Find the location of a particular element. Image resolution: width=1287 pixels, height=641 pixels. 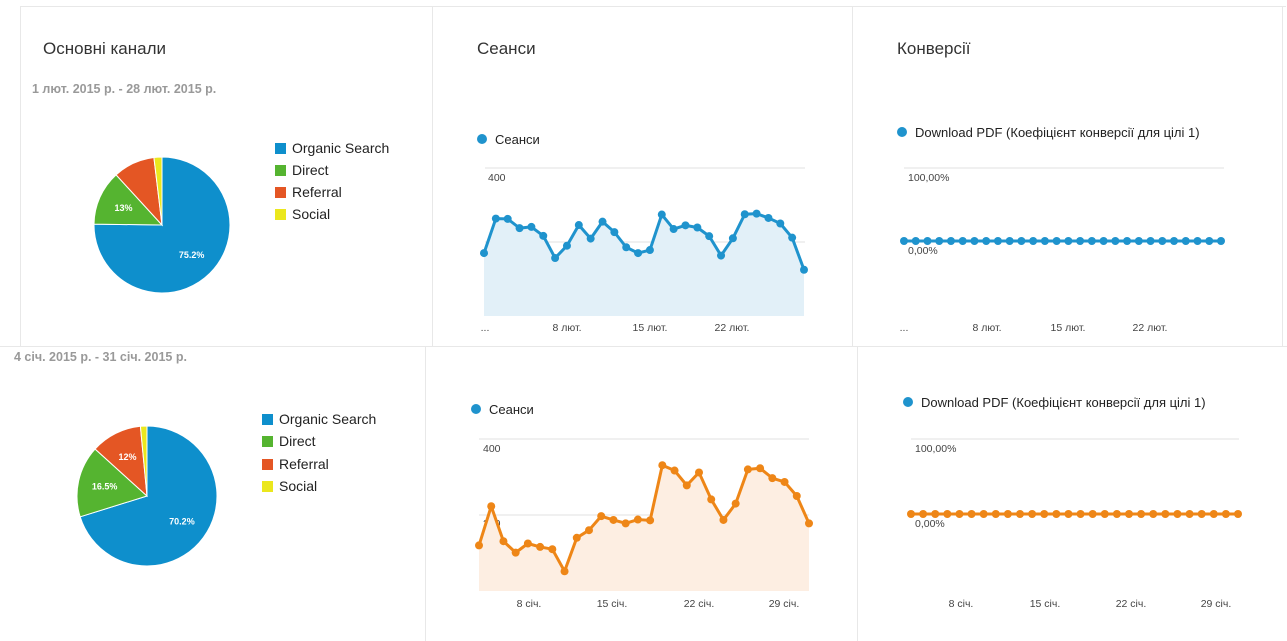

sessions-chart: 4002008 січ.15 січ.22 січ.29 січ. is located at coordinates (644, 524).